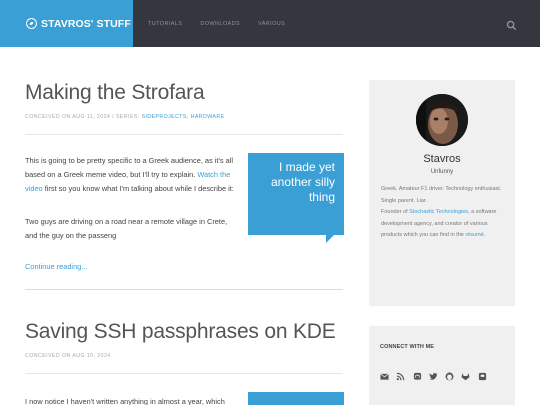 This screenshot has width=540, height=405. I want to click on social-links, so click(437, 376).